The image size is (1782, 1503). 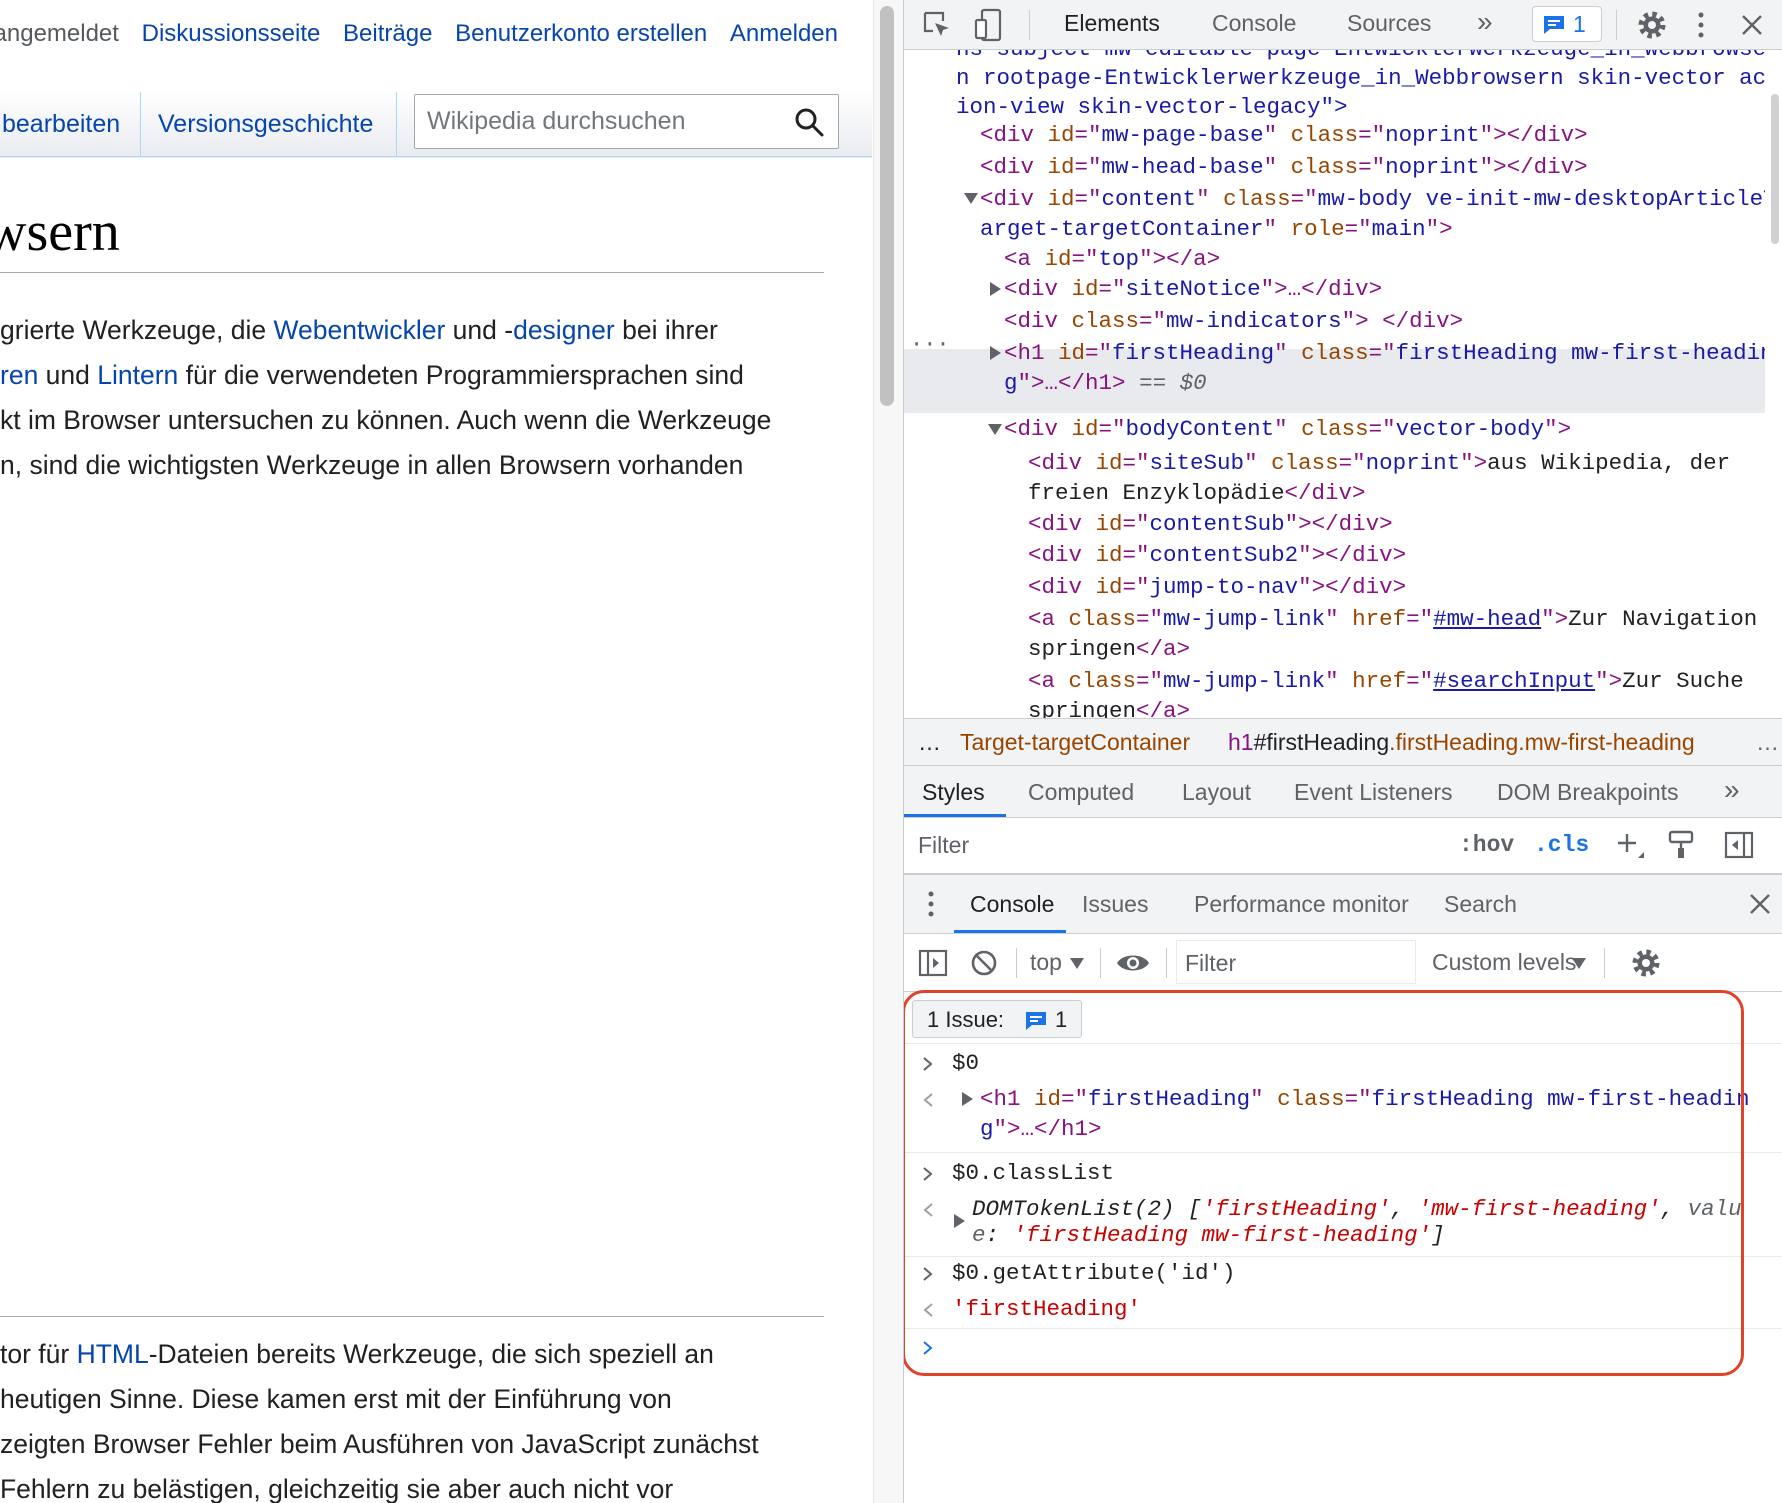 I want to click on console-filter-input: Filter, so click(x=1296, y=962).